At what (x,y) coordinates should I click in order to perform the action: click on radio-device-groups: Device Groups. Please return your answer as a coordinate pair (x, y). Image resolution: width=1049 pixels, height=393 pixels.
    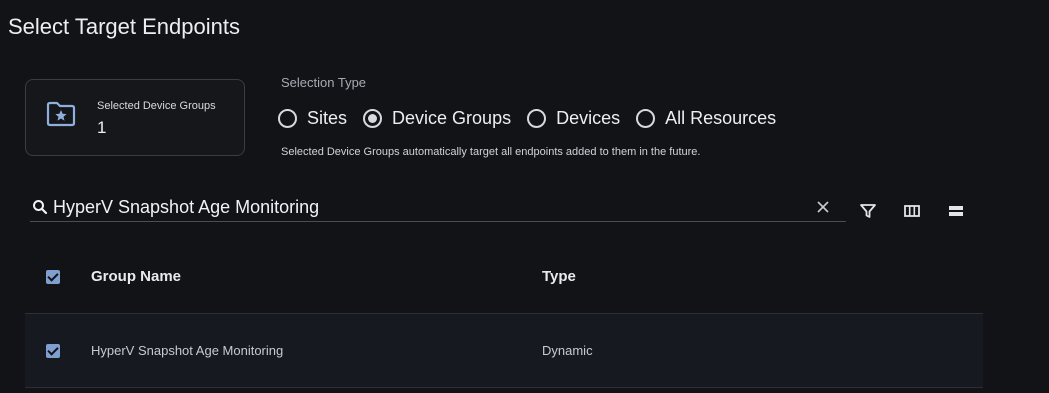
    Looking at the image, I should click on (437, 118).